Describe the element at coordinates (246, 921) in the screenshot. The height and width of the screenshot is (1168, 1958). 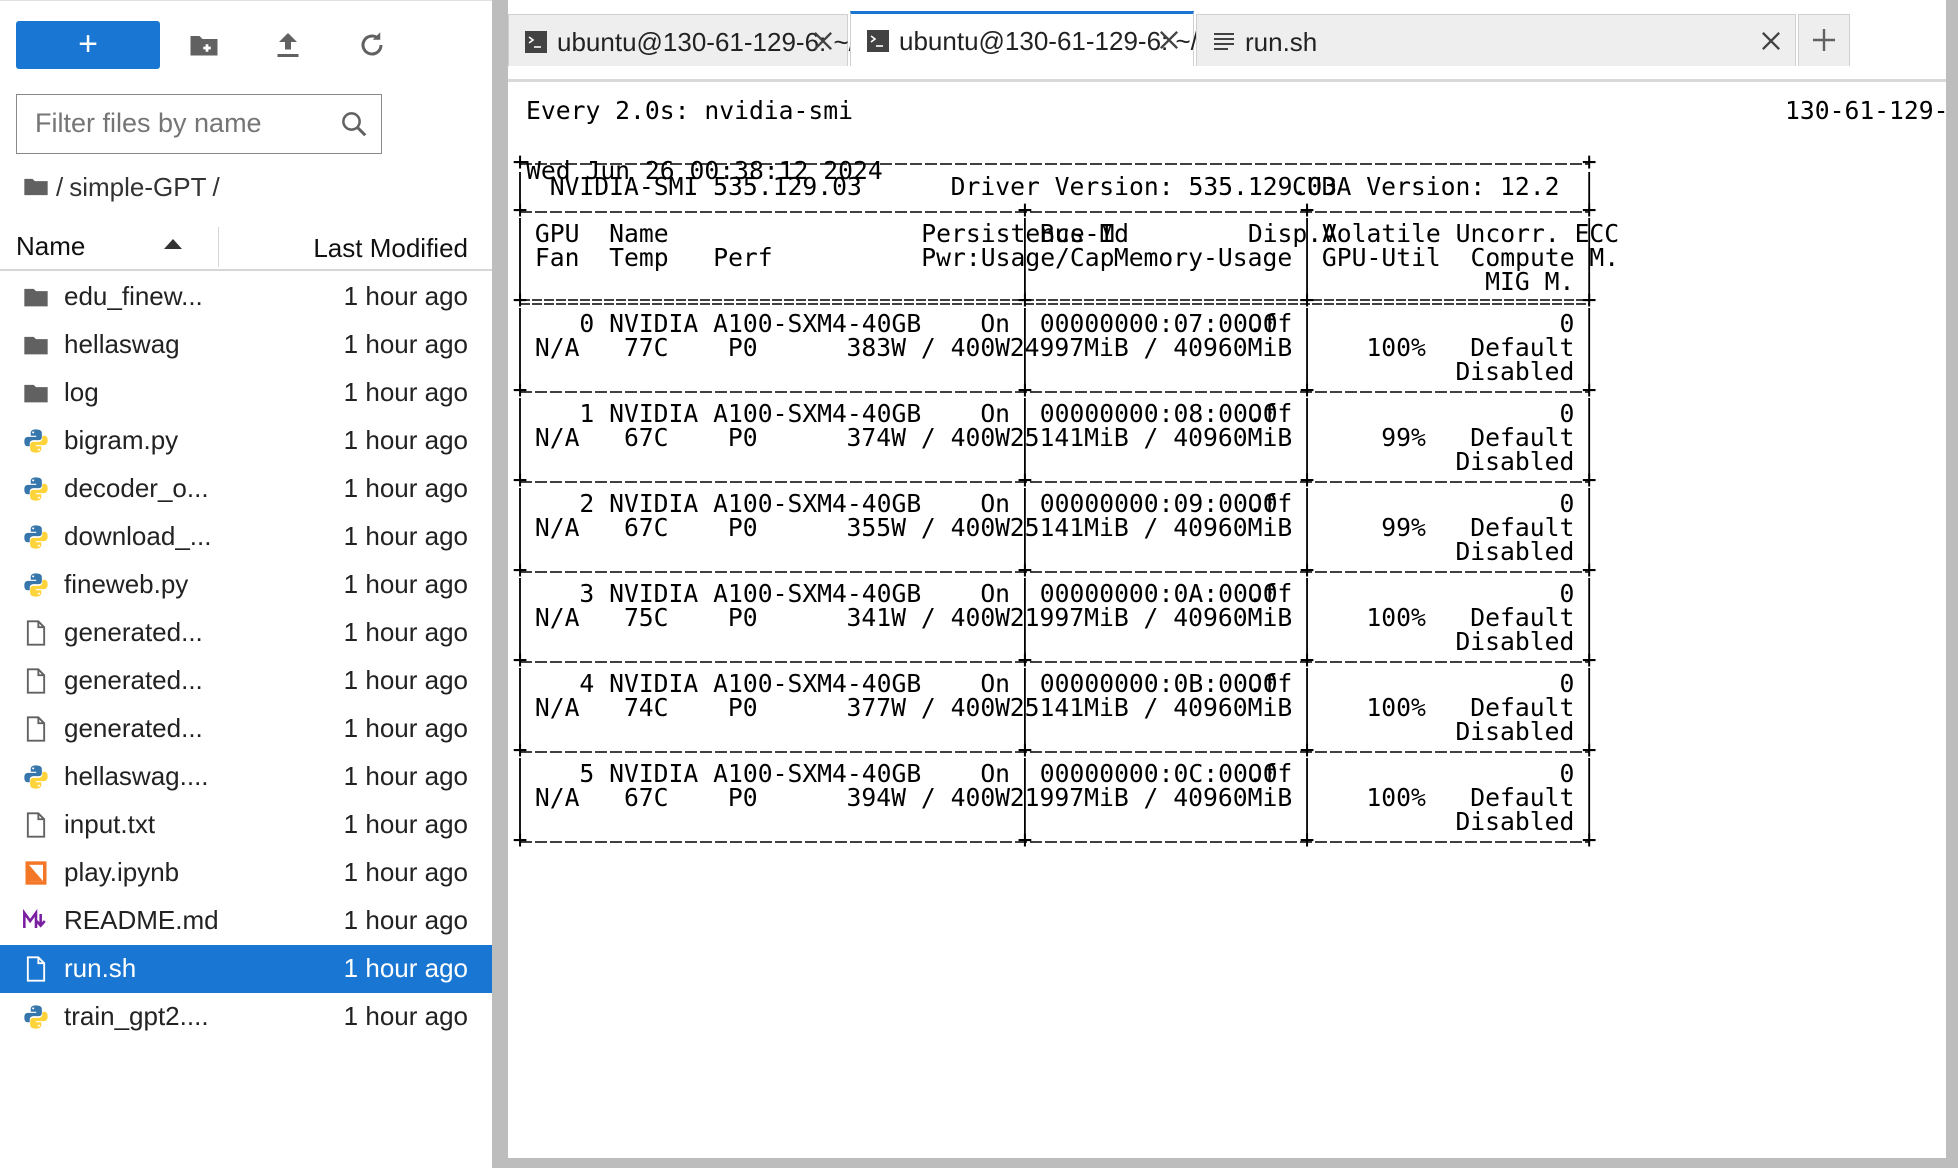
I see `file-row: README.md 1 hour ago` at that location.